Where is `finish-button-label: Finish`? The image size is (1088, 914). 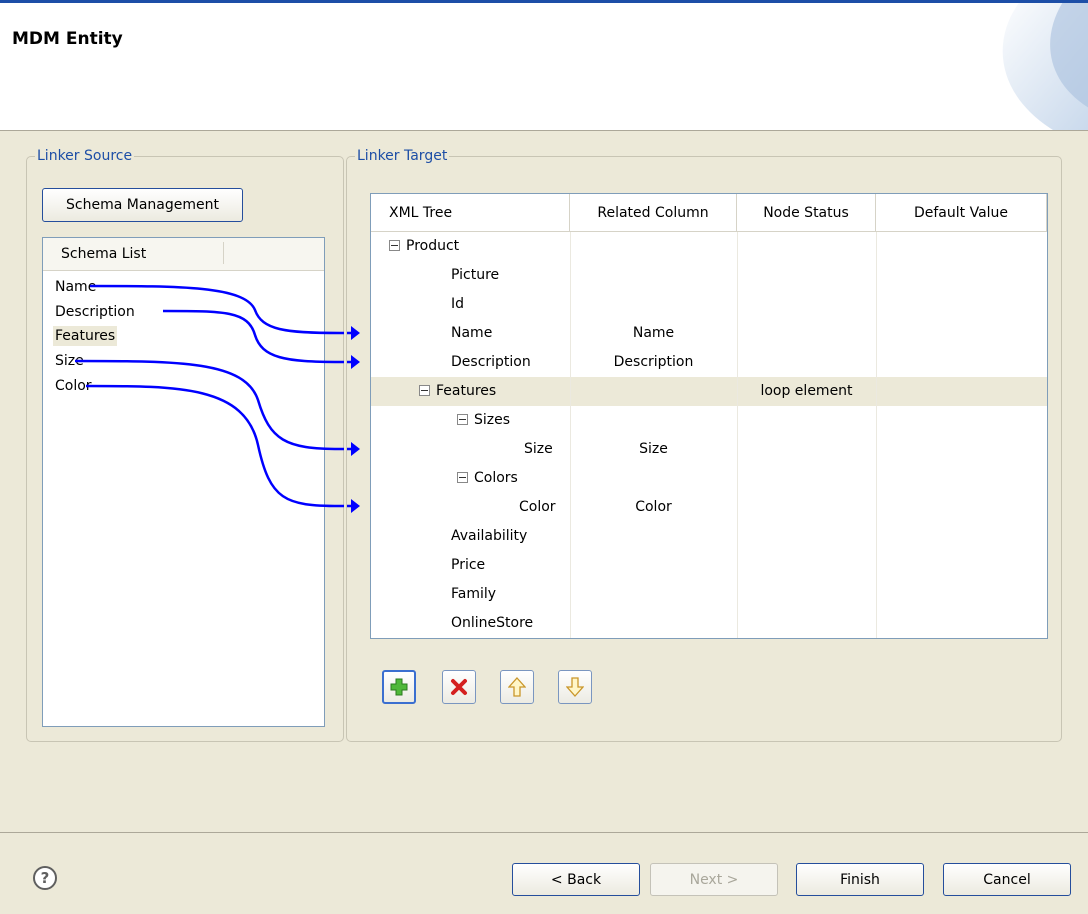 finish-button-label: Finish is located at coordinates (860, 879).